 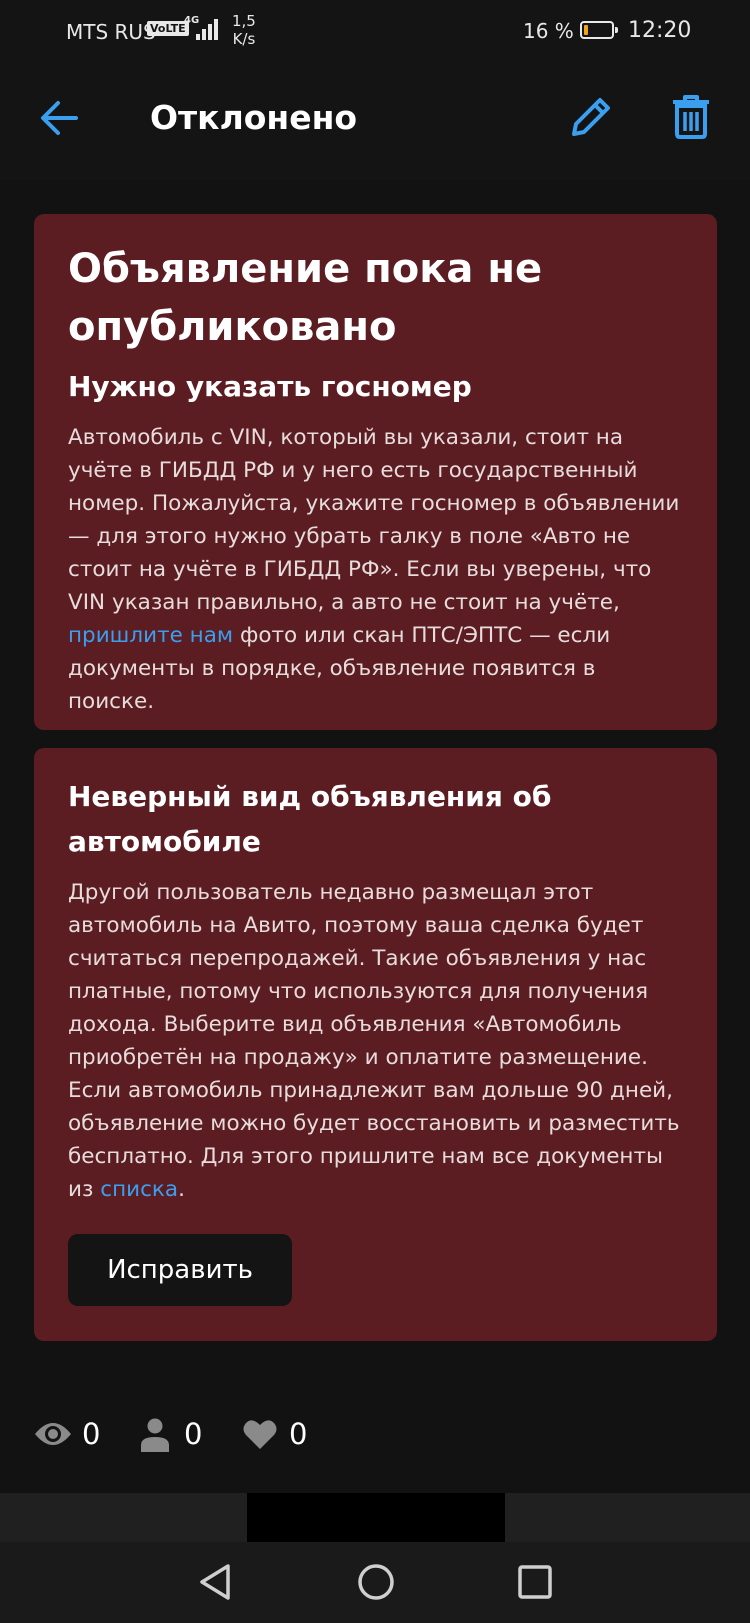 I want to click on top-app-bar: Отклонено, so click(x=375, y=120).